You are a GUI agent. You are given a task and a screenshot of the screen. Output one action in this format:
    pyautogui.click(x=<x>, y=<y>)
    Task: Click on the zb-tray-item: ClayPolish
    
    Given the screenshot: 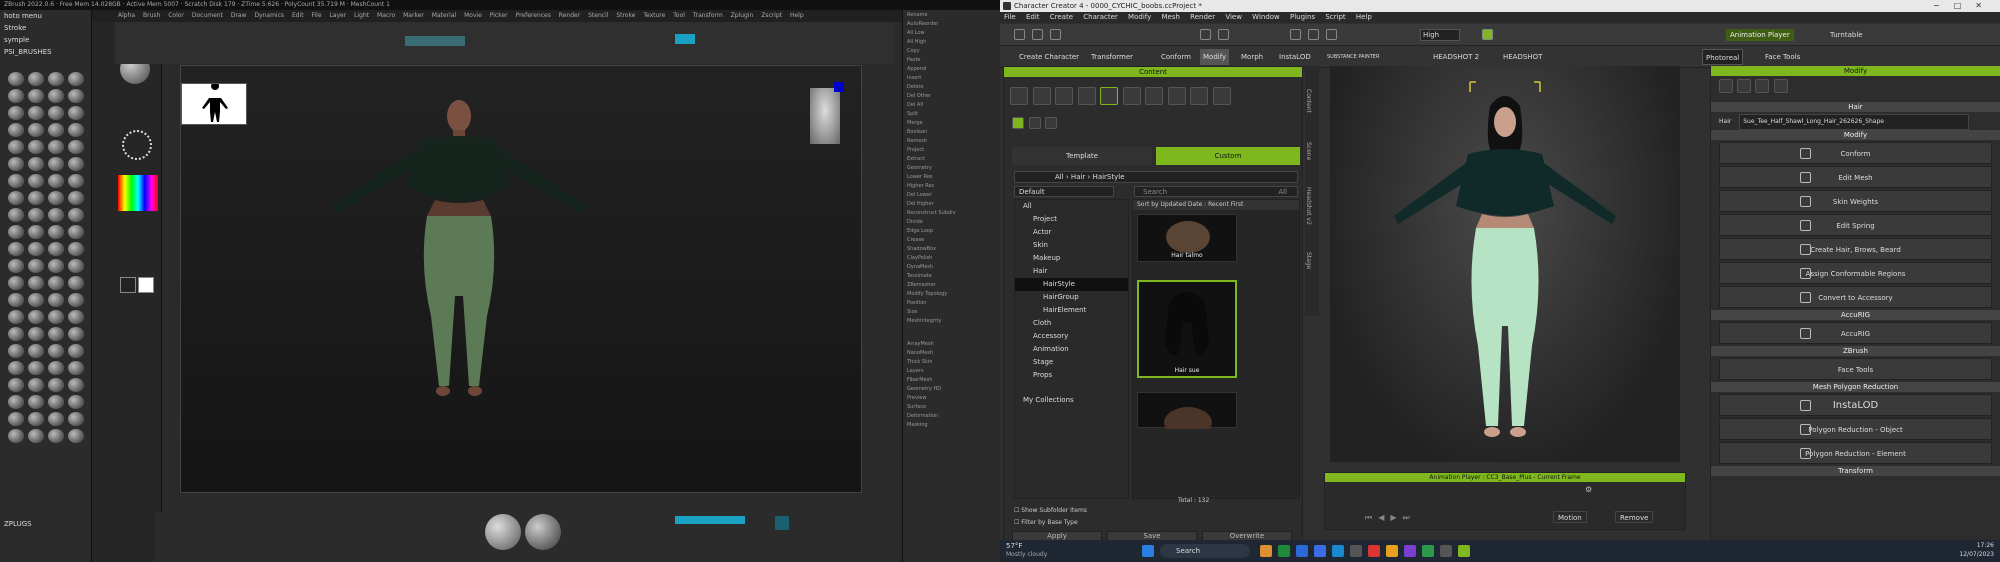 What is the action you would take?
    pyautogui.click(x=951, y=257)
    